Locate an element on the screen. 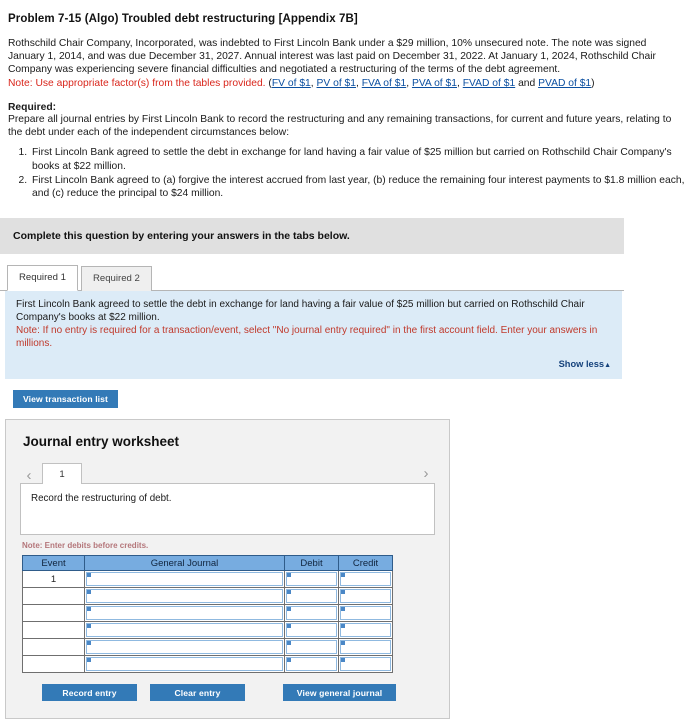 This screenshot has height=723, width=692. view-transaction-list-button: View transaction list is located at coordinates (65, 399).